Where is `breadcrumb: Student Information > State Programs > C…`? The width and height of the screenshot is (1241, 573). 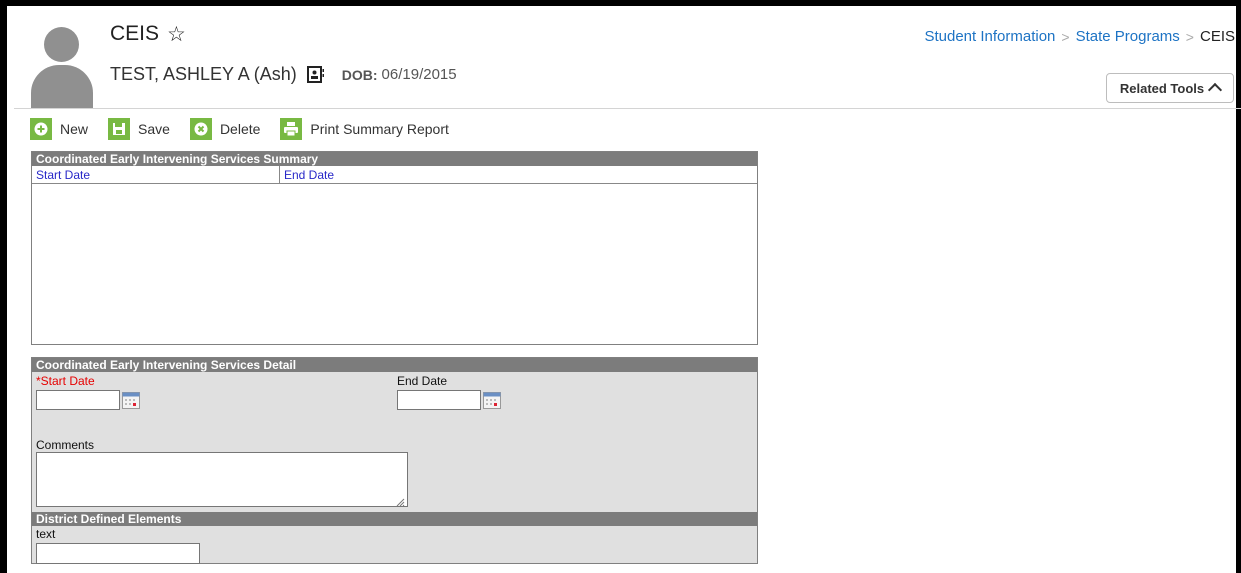
breadcrumb: Student Information > State Programs > C… is located at coordinates (1079, 36).